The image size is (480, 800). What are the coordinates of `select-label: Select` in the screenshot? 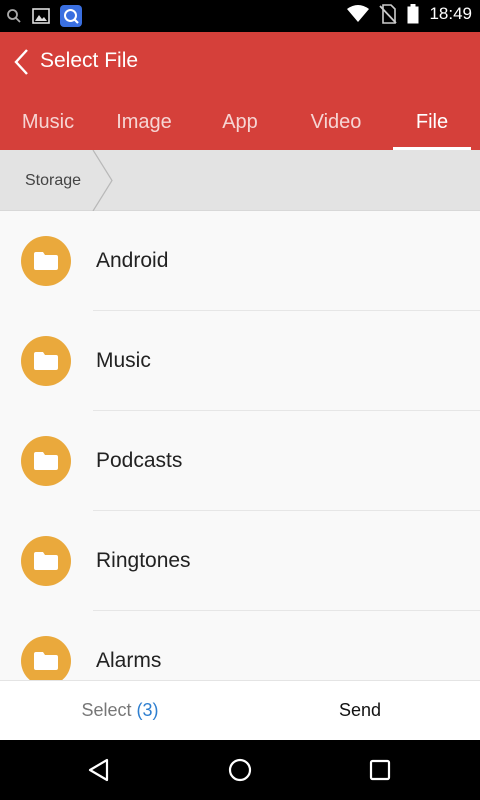 It's located at (106, 710).